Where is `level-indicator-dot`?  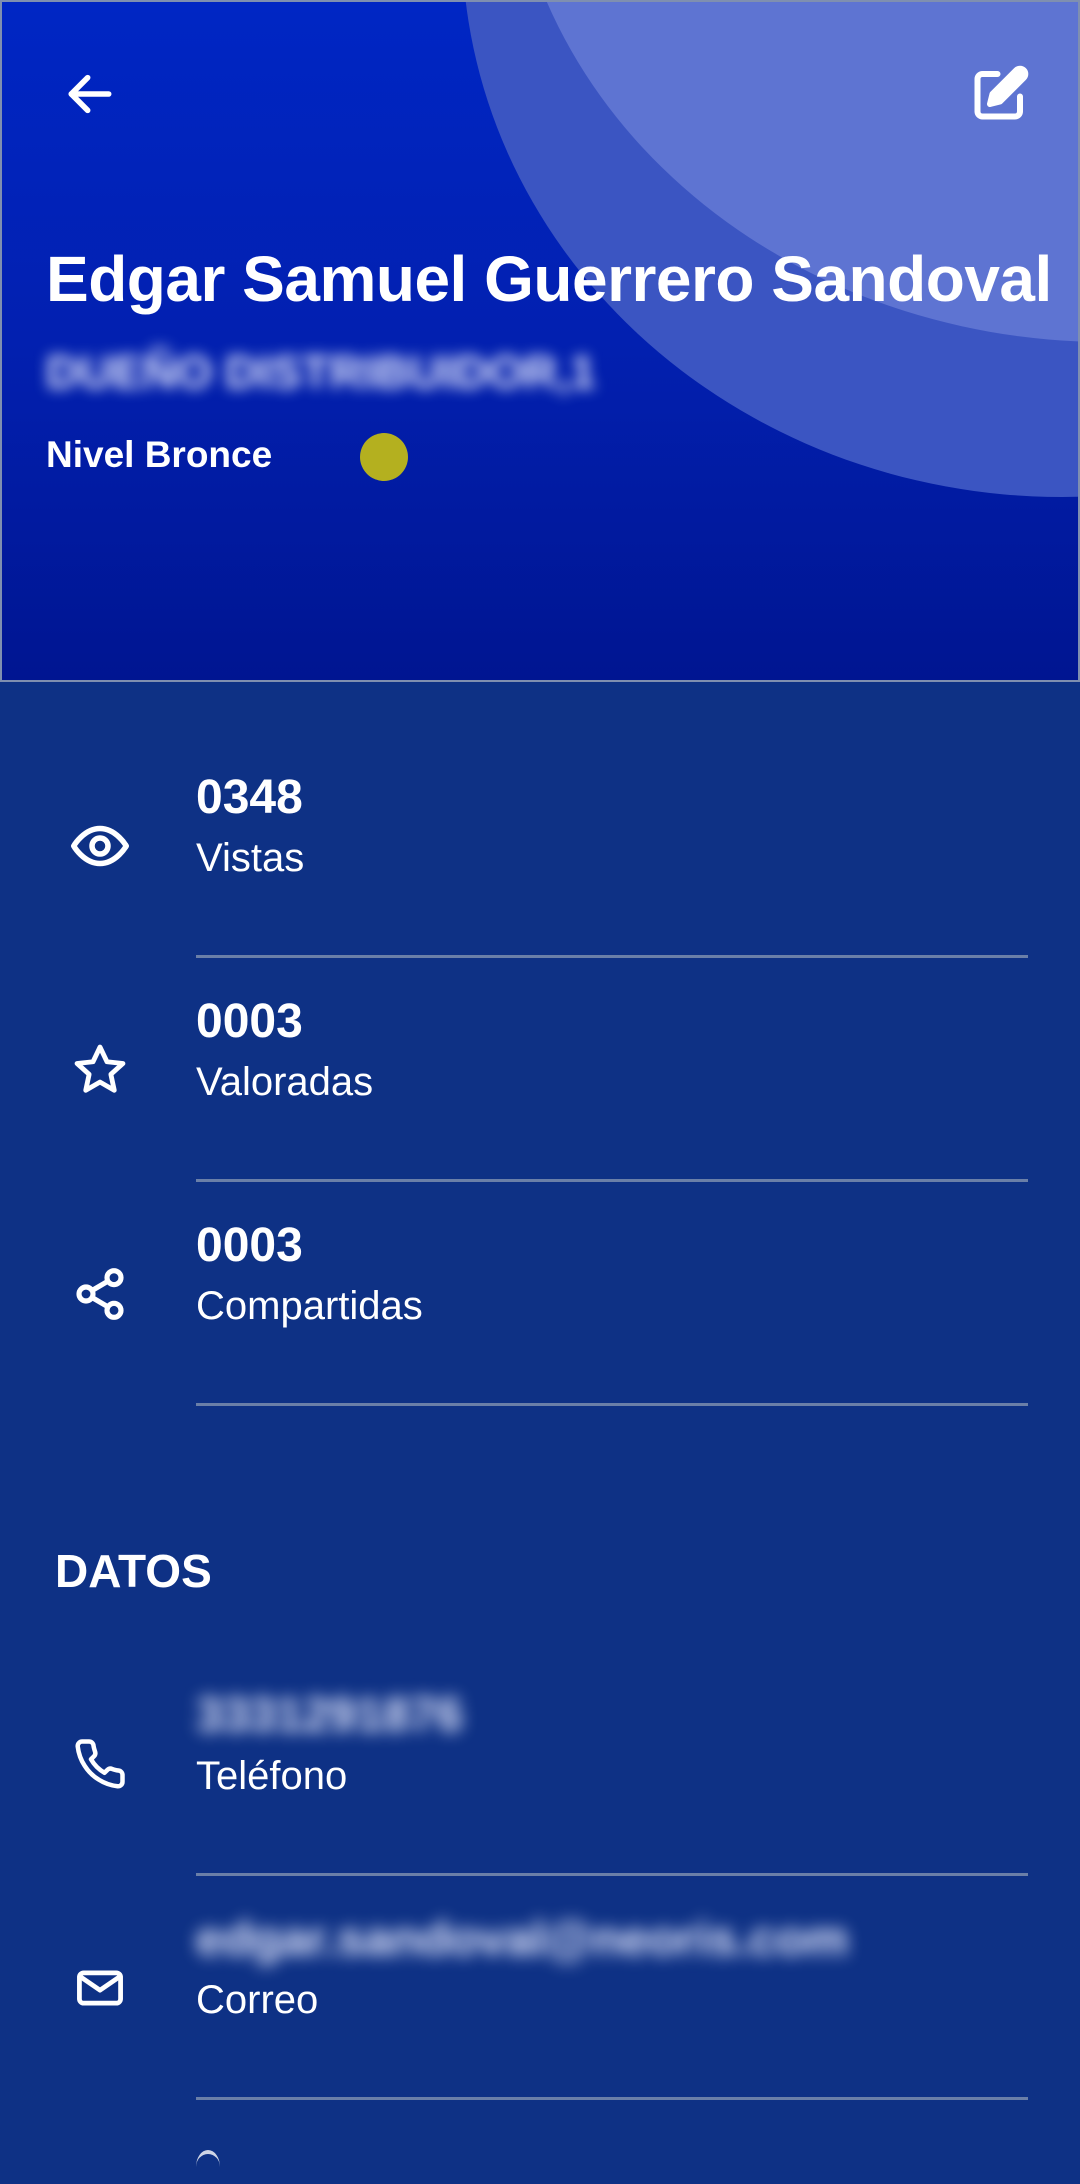
level-indicator-dot is located at coordinates (384, 457).